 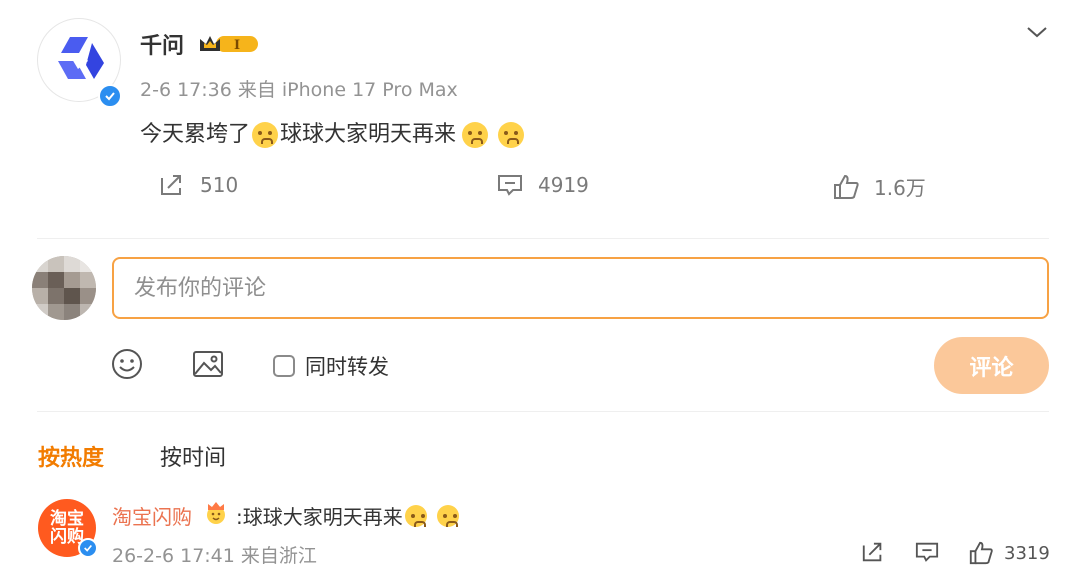 What do you see at coordinates (67, 528) in the screenshot?
I see `avatar-logo-text: 淘宝 闪购` at bounding box center [67, 528].